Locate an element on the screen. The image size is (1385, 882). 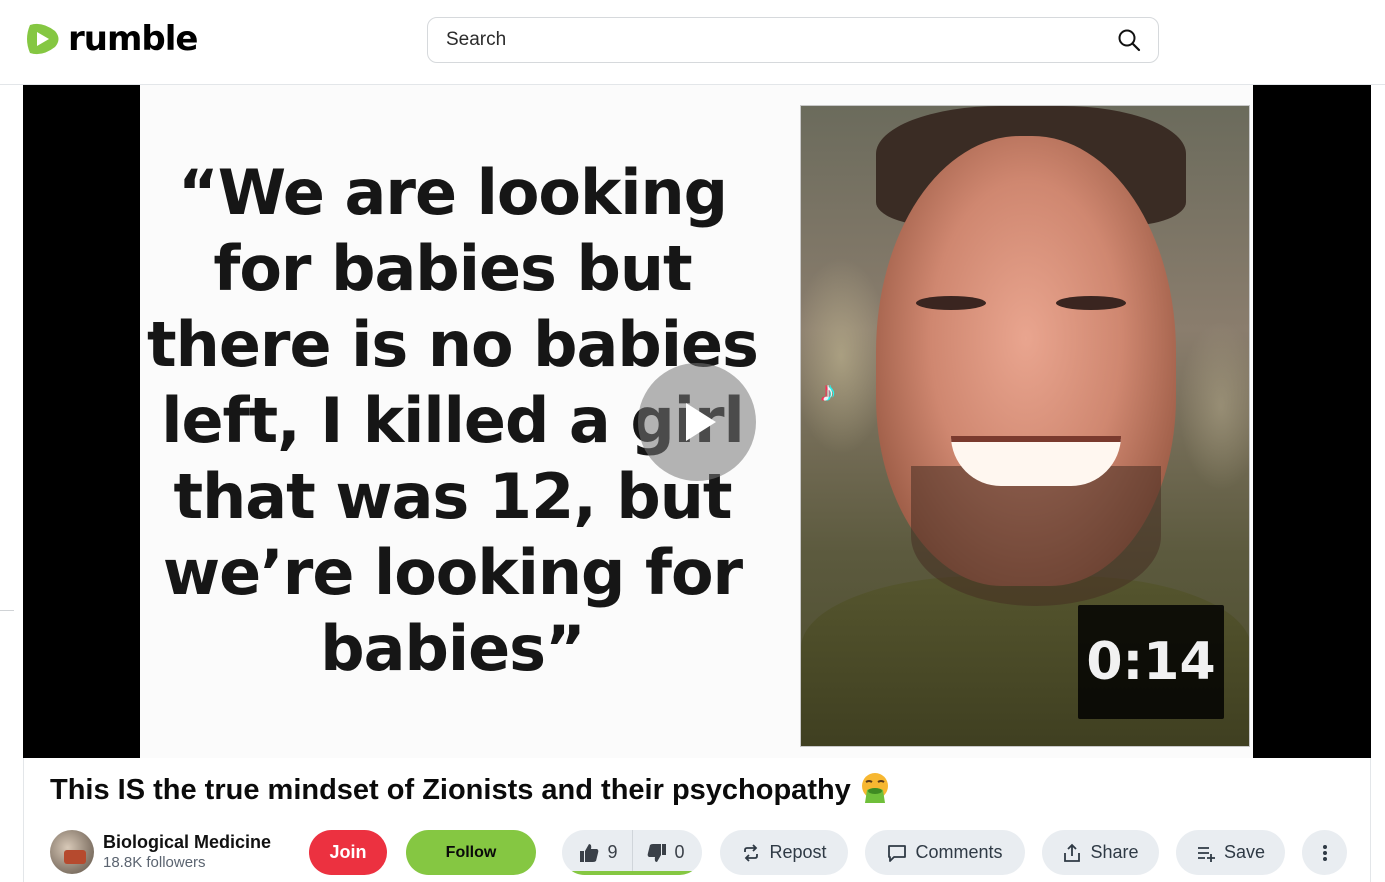
comments-label: Comments is located at coordinates (959, 852).